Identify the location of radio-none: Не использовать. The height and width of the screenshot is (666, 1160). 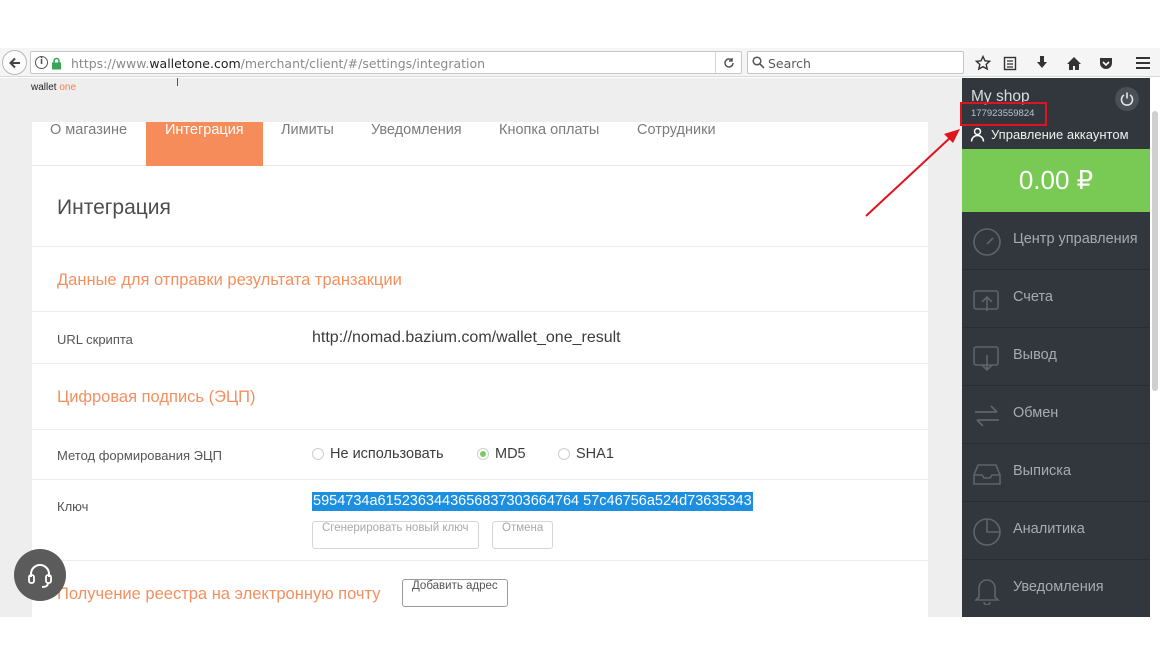
(378, 454).